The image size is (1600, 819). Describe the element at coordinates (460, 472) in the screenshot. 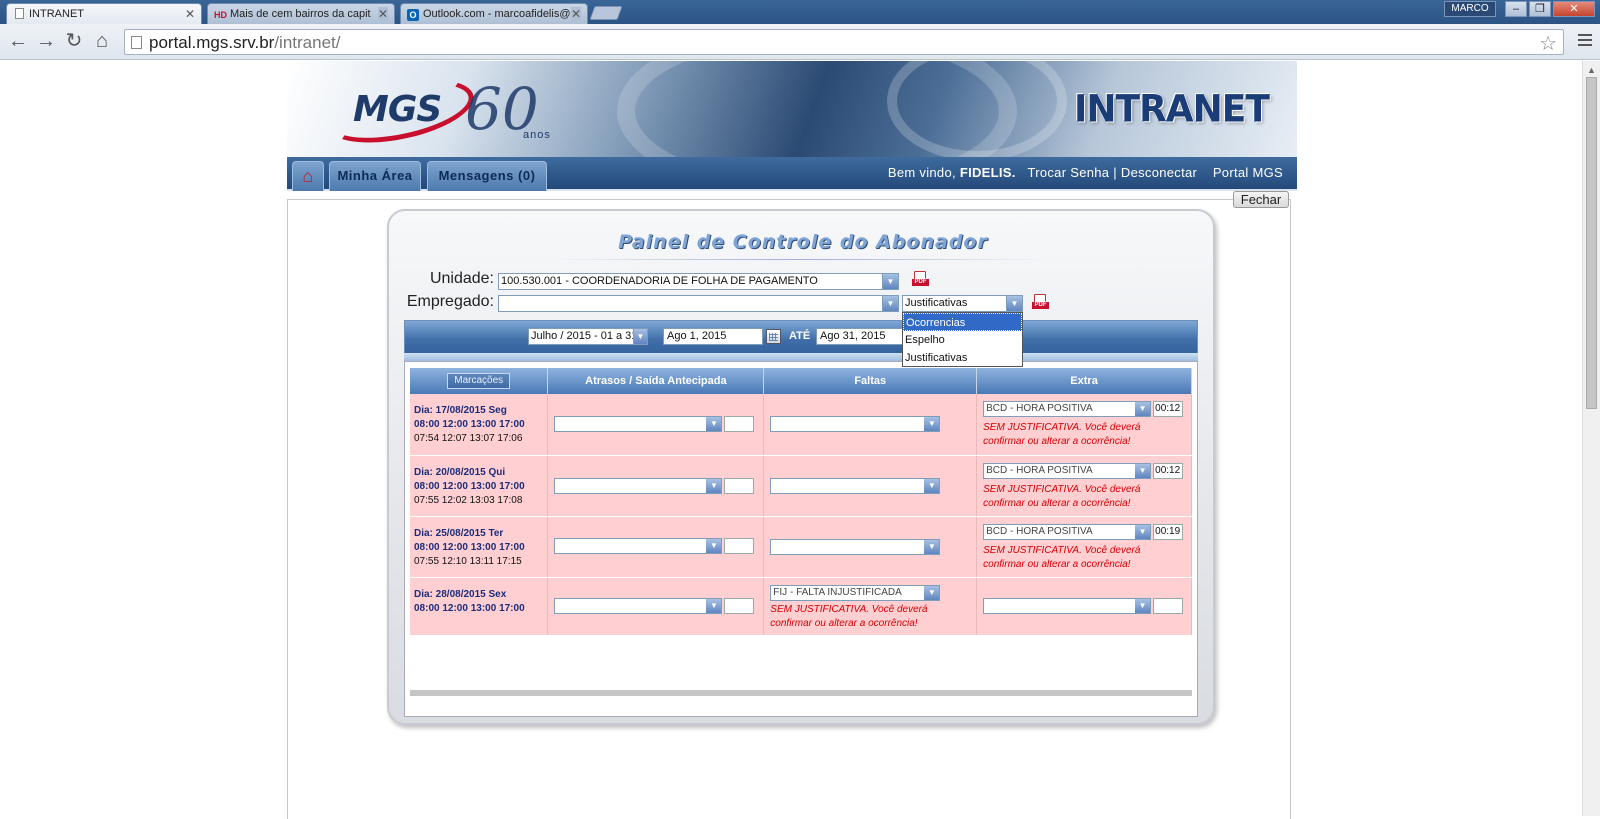

I see `day-label: Dia: 20/08/2015 Qui` at that location.